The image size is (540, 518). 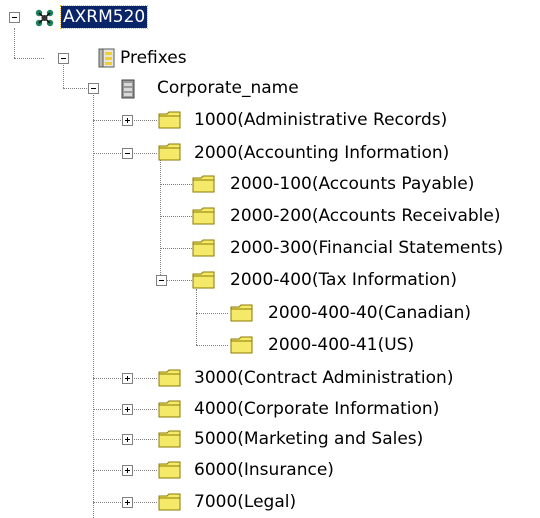 I want to click on tree-node-label: 5000(Marketing and Sales), so click(x=308, y=439).